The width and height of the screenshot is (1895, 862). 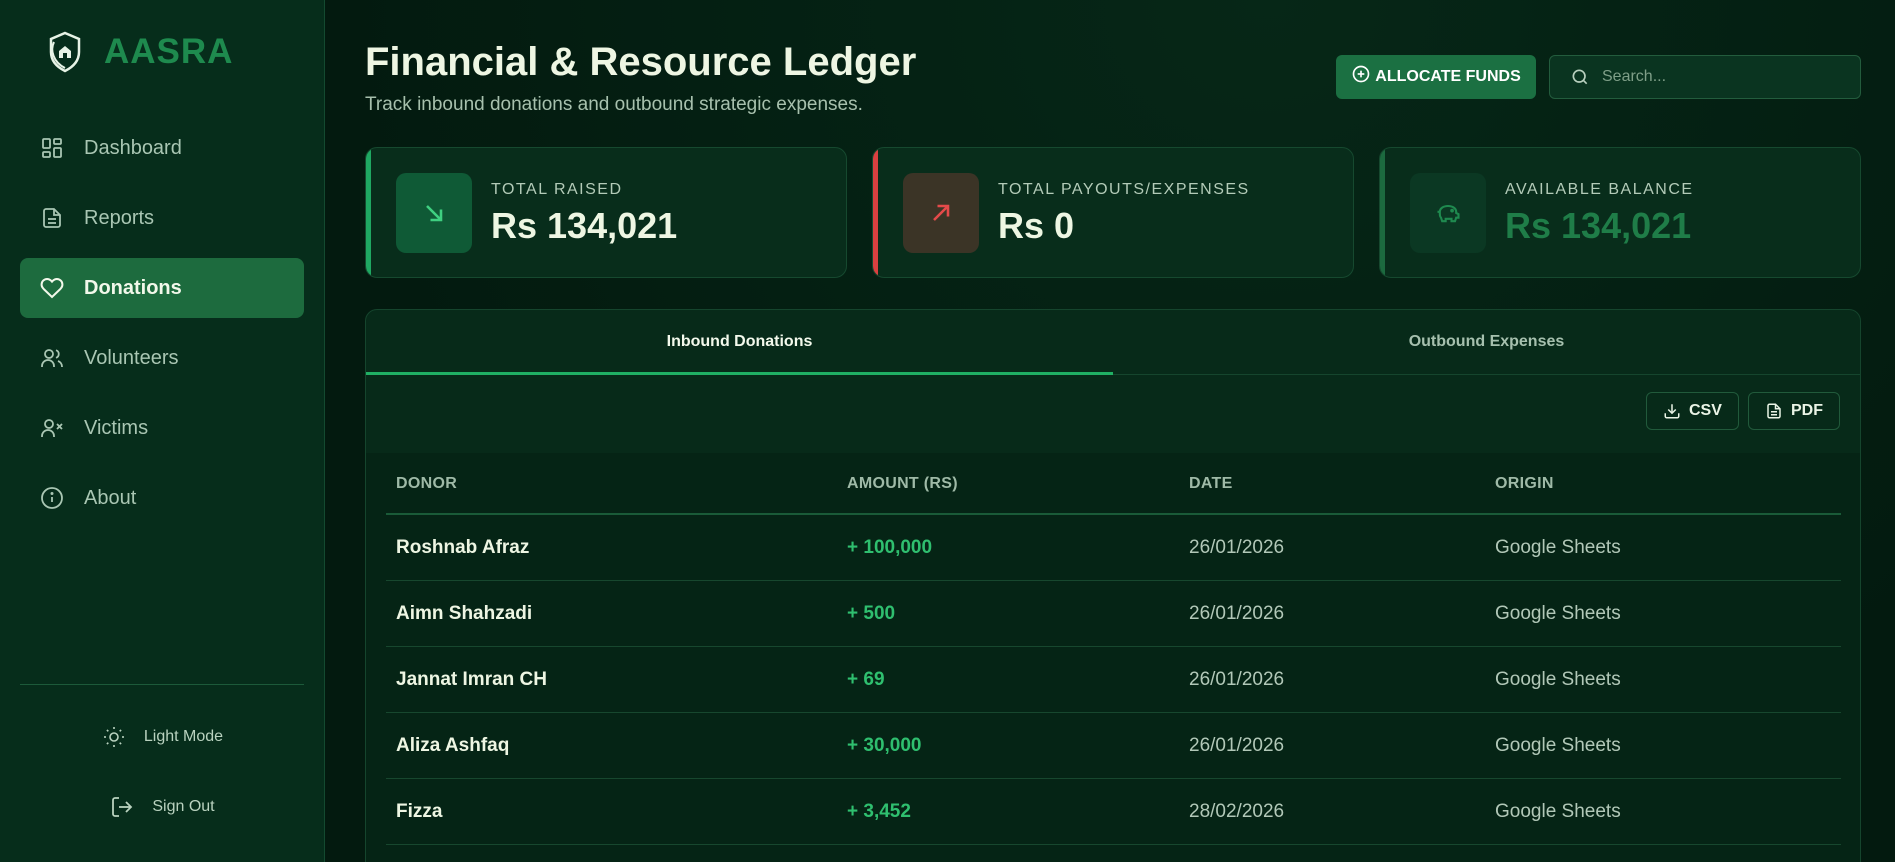 I want to click on light-mode-toggle: Light Mode, so click(x=162, y=737).